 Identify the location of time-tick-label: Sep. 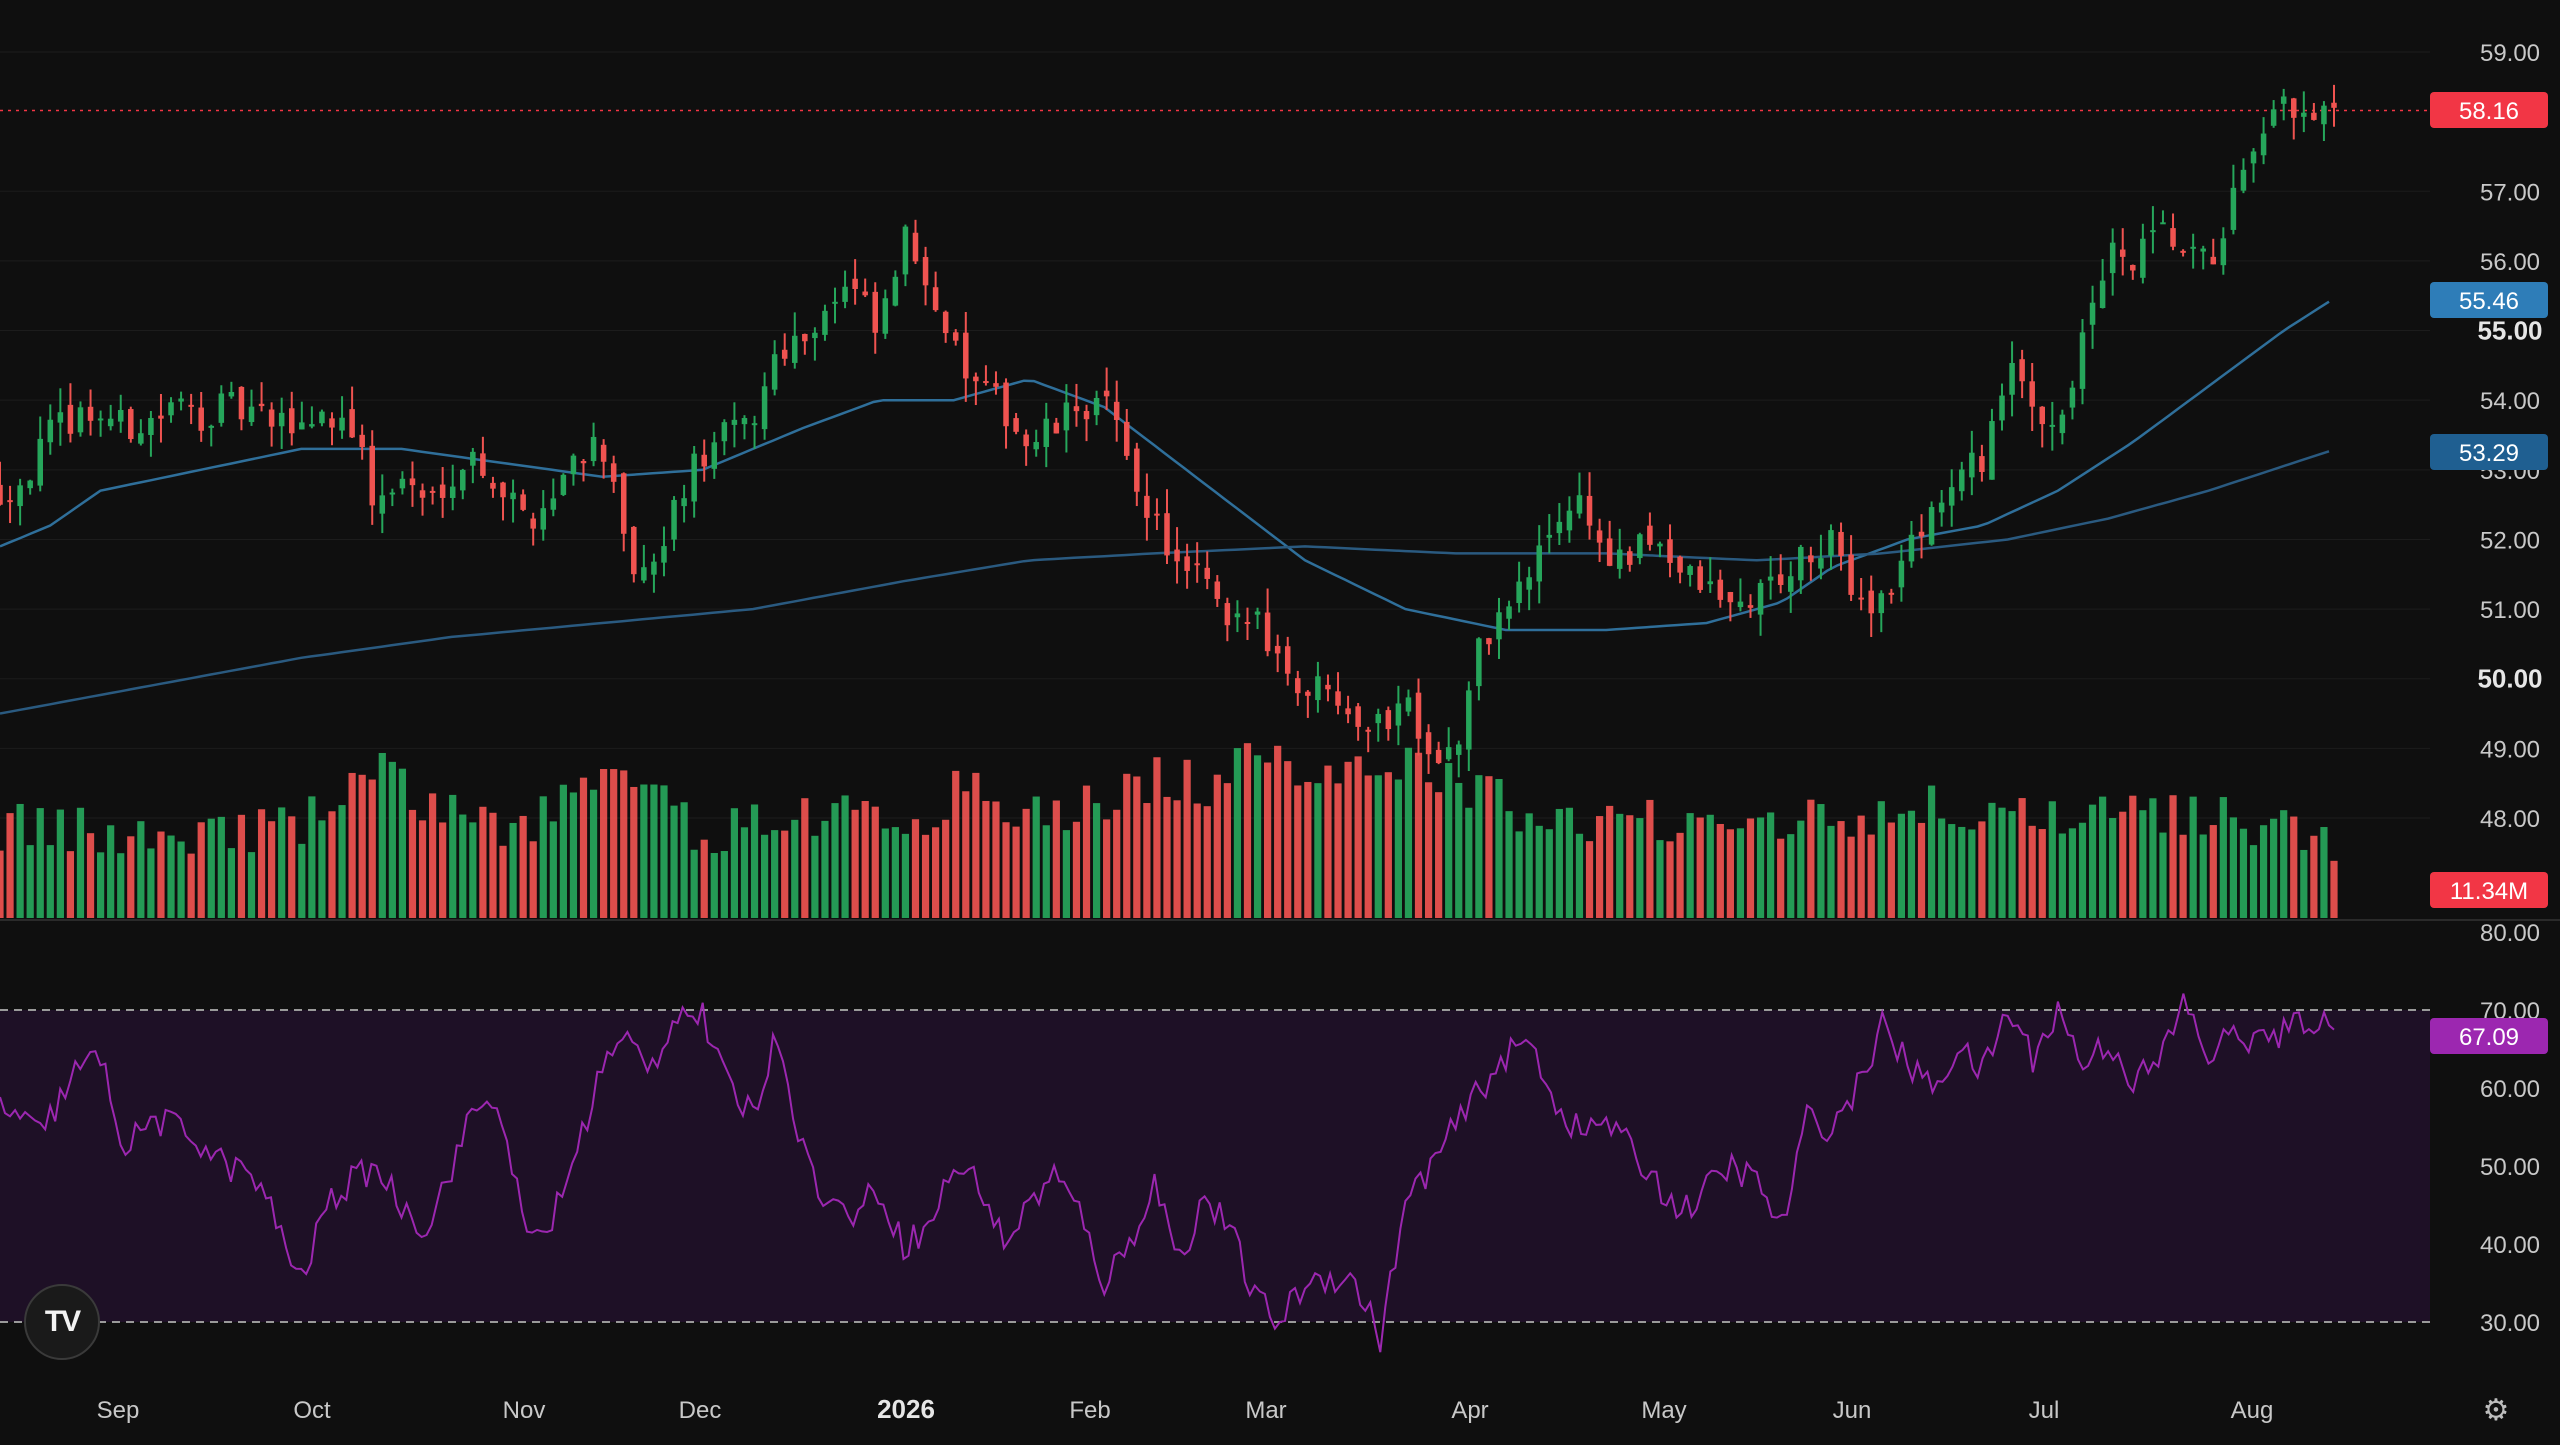
(118, 1410).